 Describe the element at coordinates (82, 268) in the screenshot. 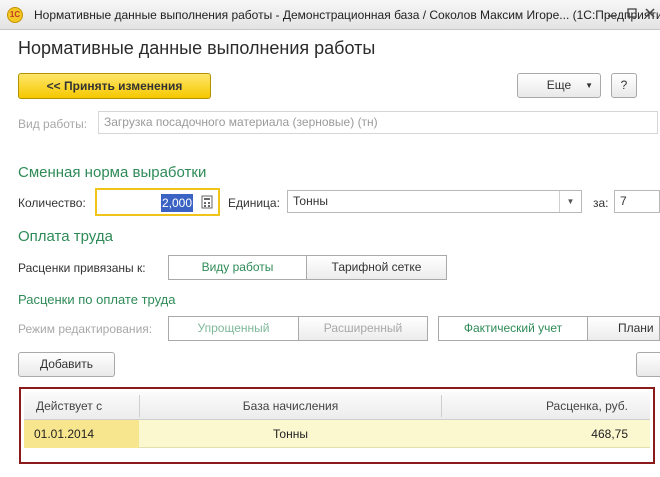

I see `rates-bound-label: Расценки привязаны к:` at that location.